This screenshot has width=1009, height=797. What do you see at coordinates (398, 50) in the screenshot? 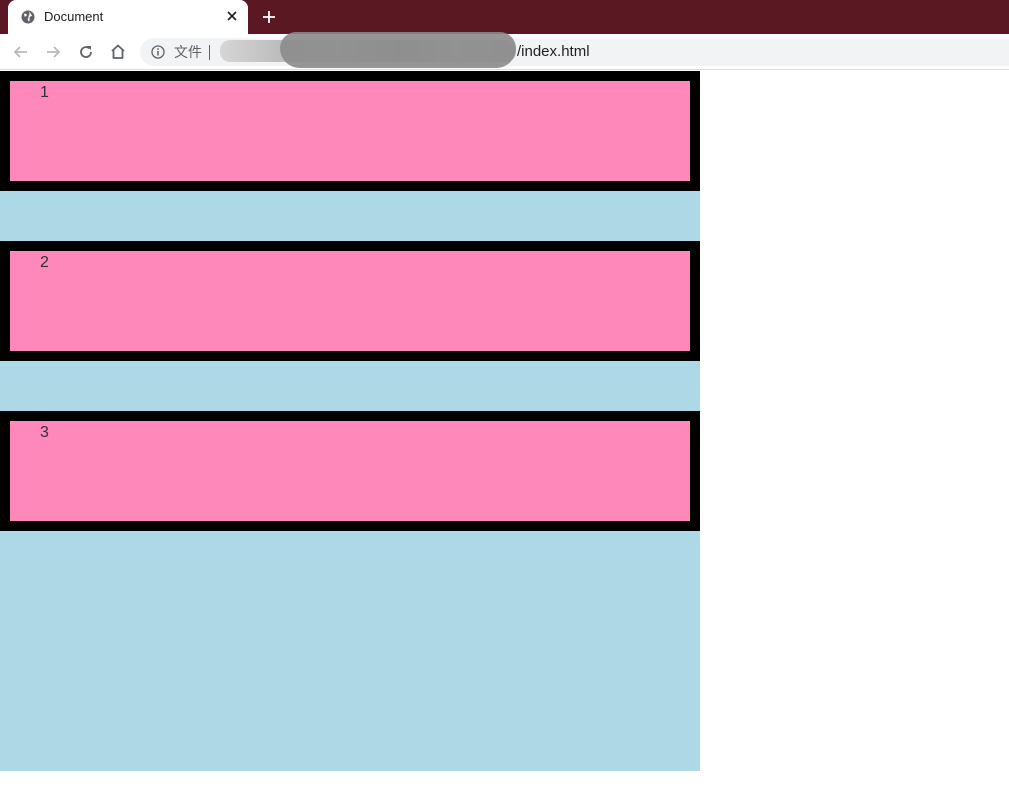
I see `redaction-smudge` at bounding box center [398, 50].